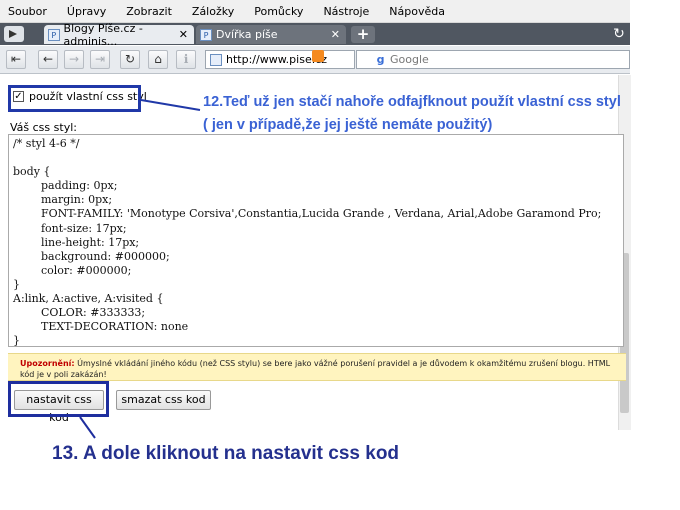 This screenshot has height=510, width=680. Describe the element at coordinates (47, 363) in the screenshot. I see `warning-title: Upozornění:` at that location.